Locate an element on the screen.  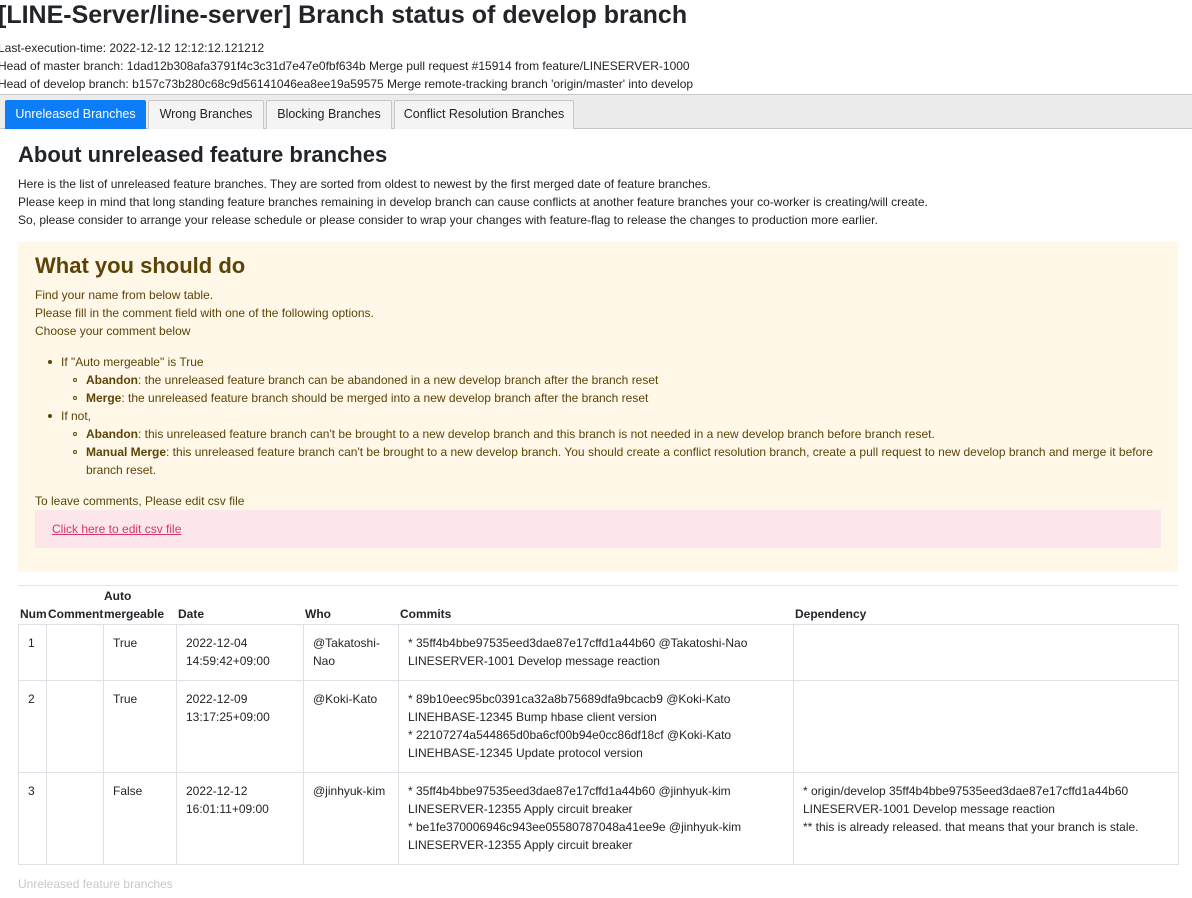
option-term: Manual Merge is located at coordinates (126, 452).